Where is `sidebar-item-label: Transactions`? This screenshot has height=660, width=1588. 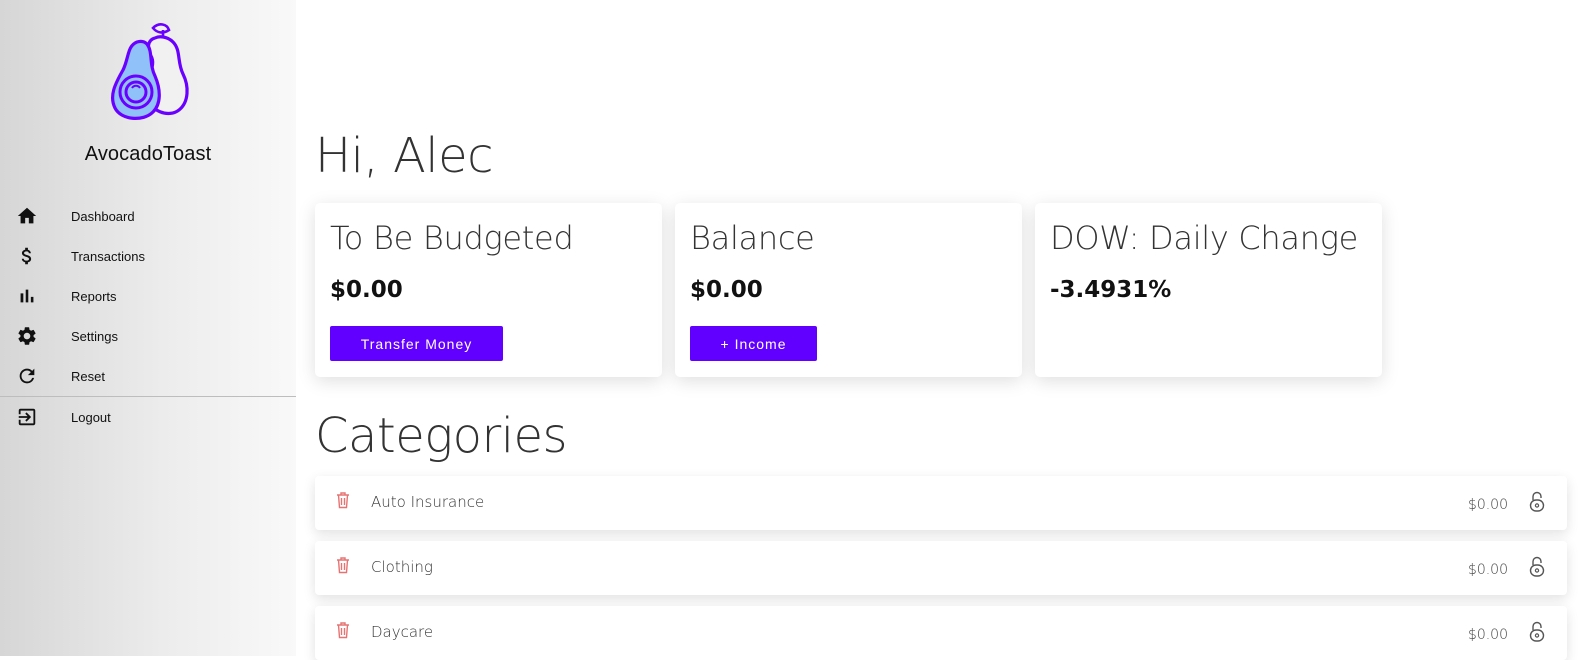
sidebar-item-label: Transactions is located at coordinates (108, 256).